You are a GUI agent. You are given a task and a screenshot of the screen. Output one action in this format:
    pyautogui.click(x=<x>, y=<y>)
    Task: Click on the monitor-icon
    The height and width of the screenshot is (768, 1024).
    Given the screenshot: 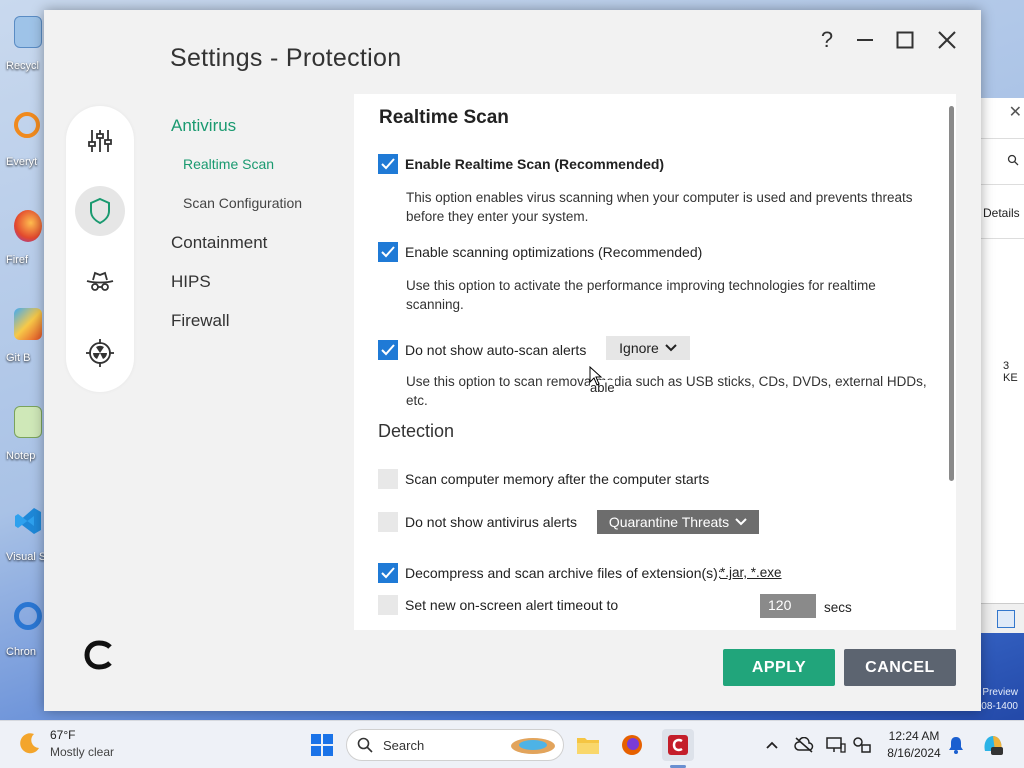 What is the action you would take?
    pyautogui.click(x=836, y=745)
    